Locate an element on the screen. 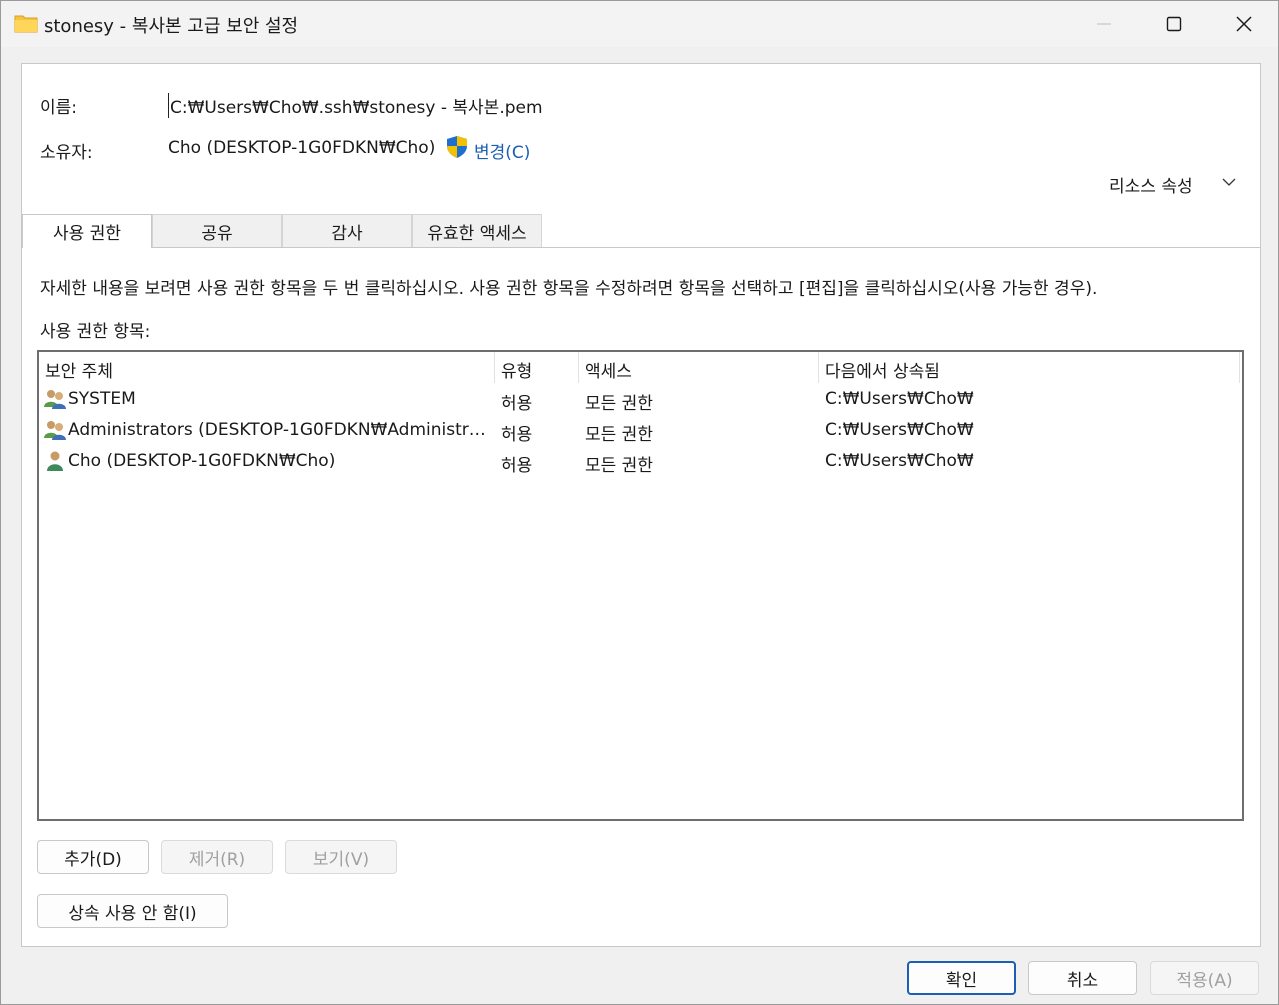 This screenshot has height=1005, width=1279. principal-name: SYSTEM is located at coordinates (102, 399).